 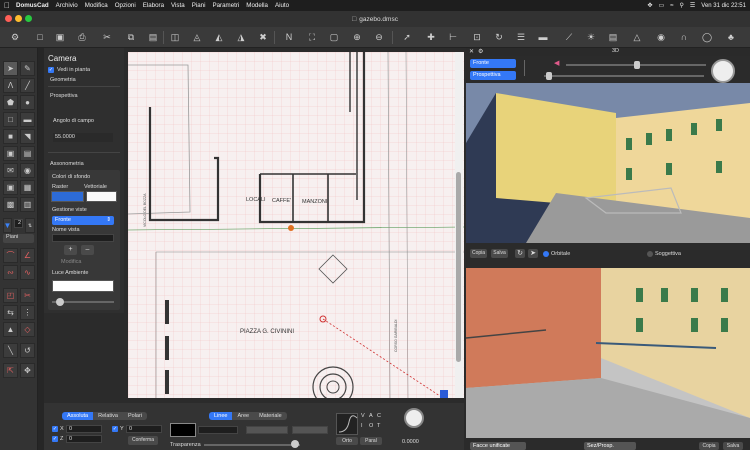 What do you see at coordinates (282, 5) in the screenshot?
I see `menu-aiuto: Aiuto` at bounding box center [282, 5].